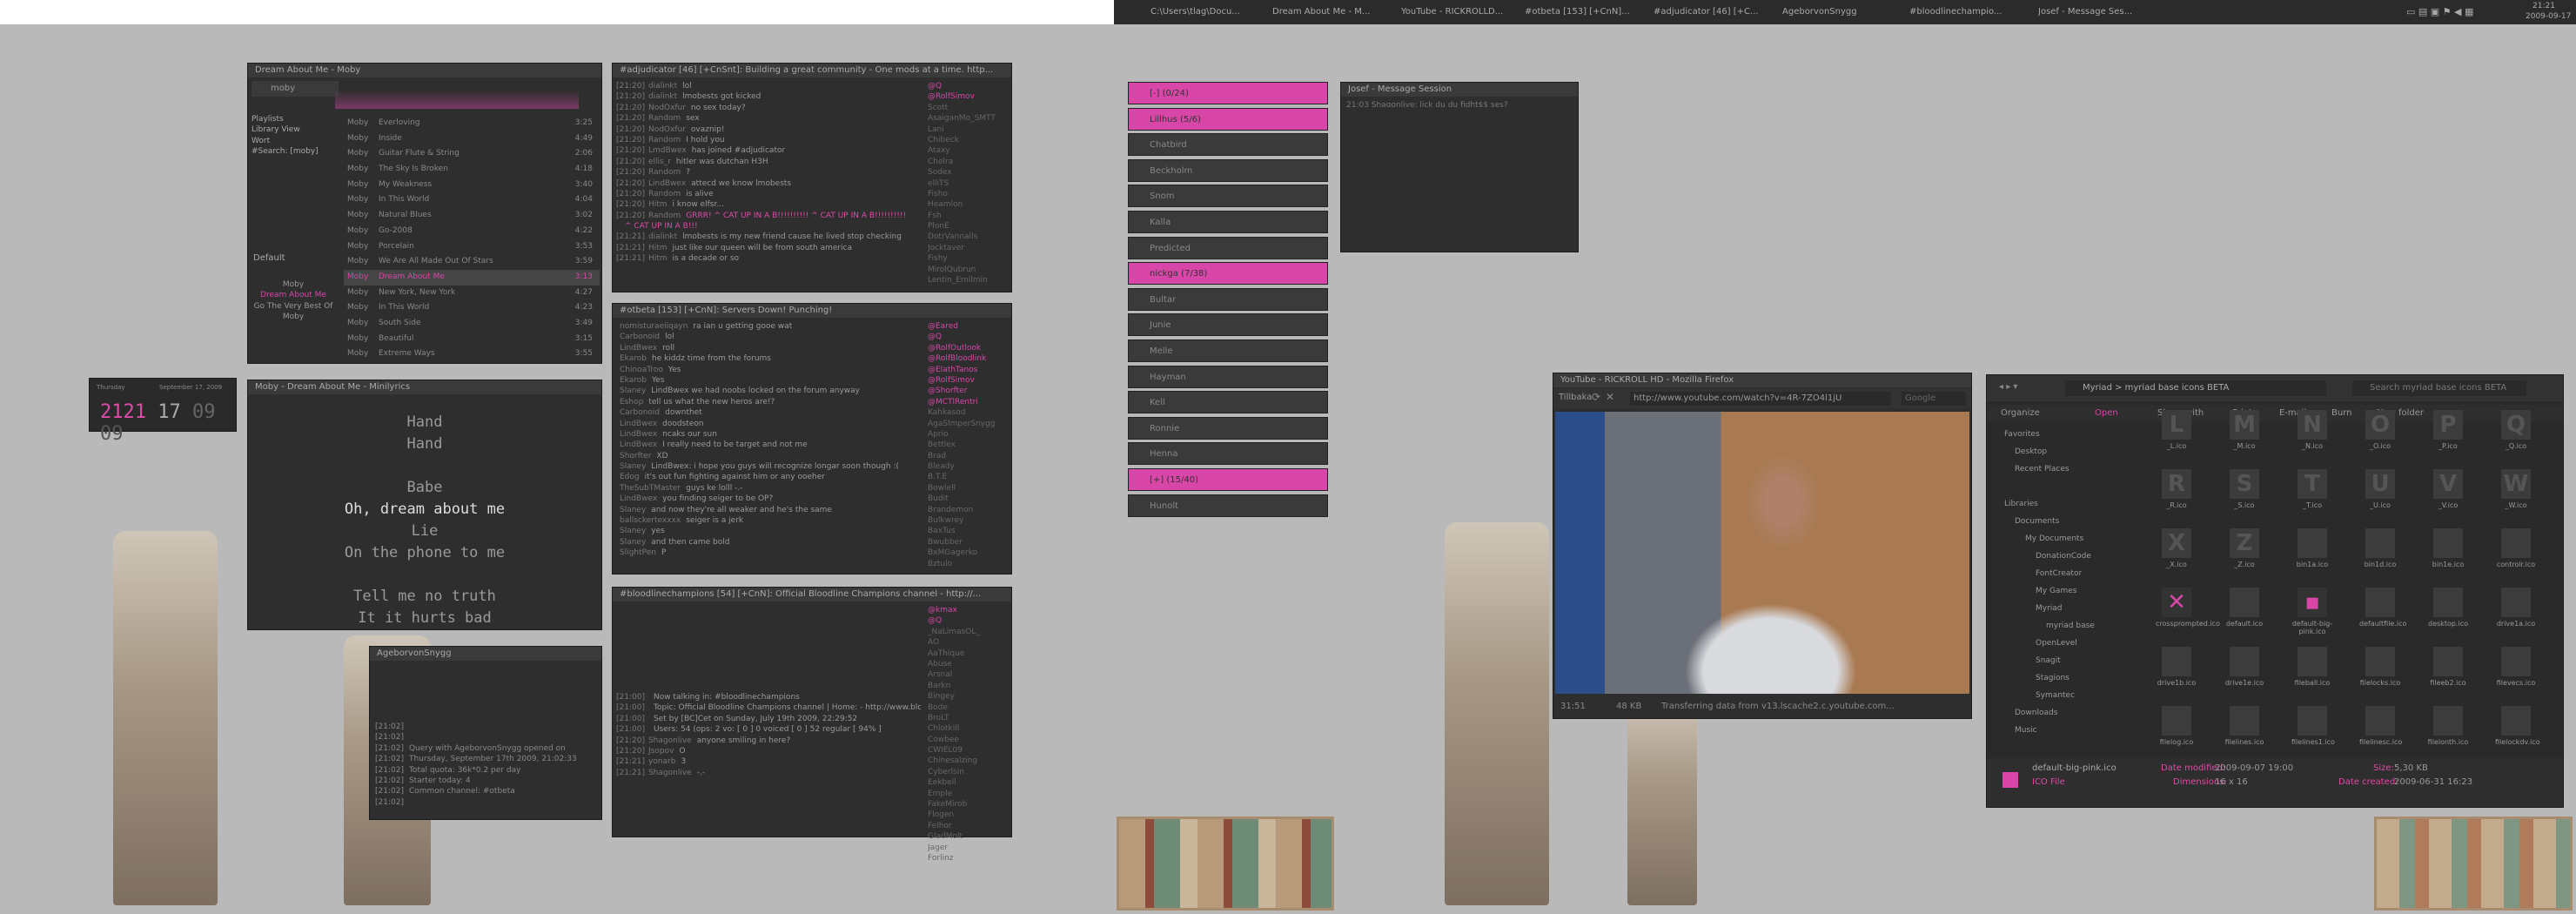 The image size is (2576, 914). What do you see at coordinates (967, 761) in the screenshot?
I see `nick-list-item: Chinesalzing` at bounding box center [967, 761].